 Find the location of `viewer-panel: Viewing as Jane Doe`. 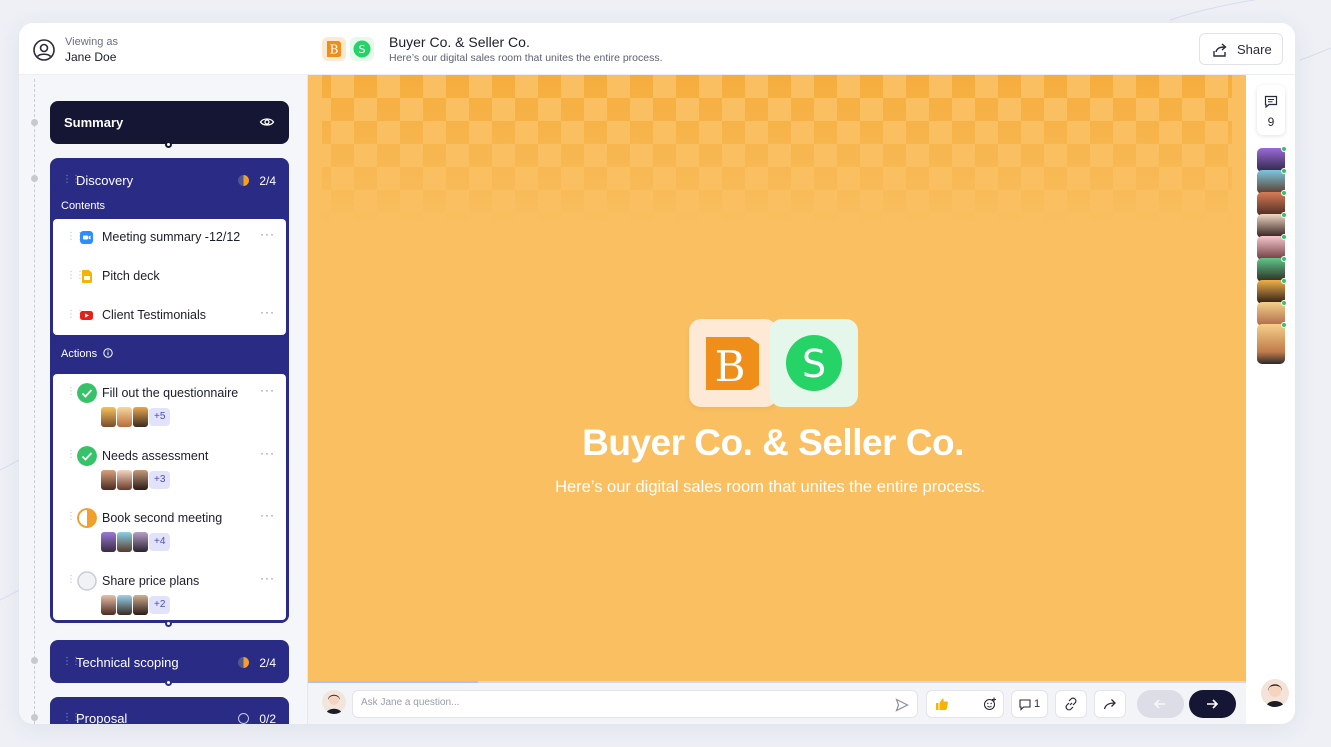

viewer-panel: Viewing as Jane Doe is located at coordinates (163, 49).